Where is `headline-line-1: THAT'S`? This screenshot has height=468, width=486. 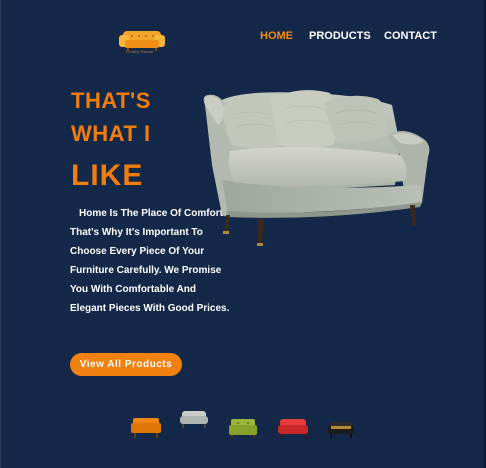 headline-line-1: THAT'S is located at coordinates (111, 100).